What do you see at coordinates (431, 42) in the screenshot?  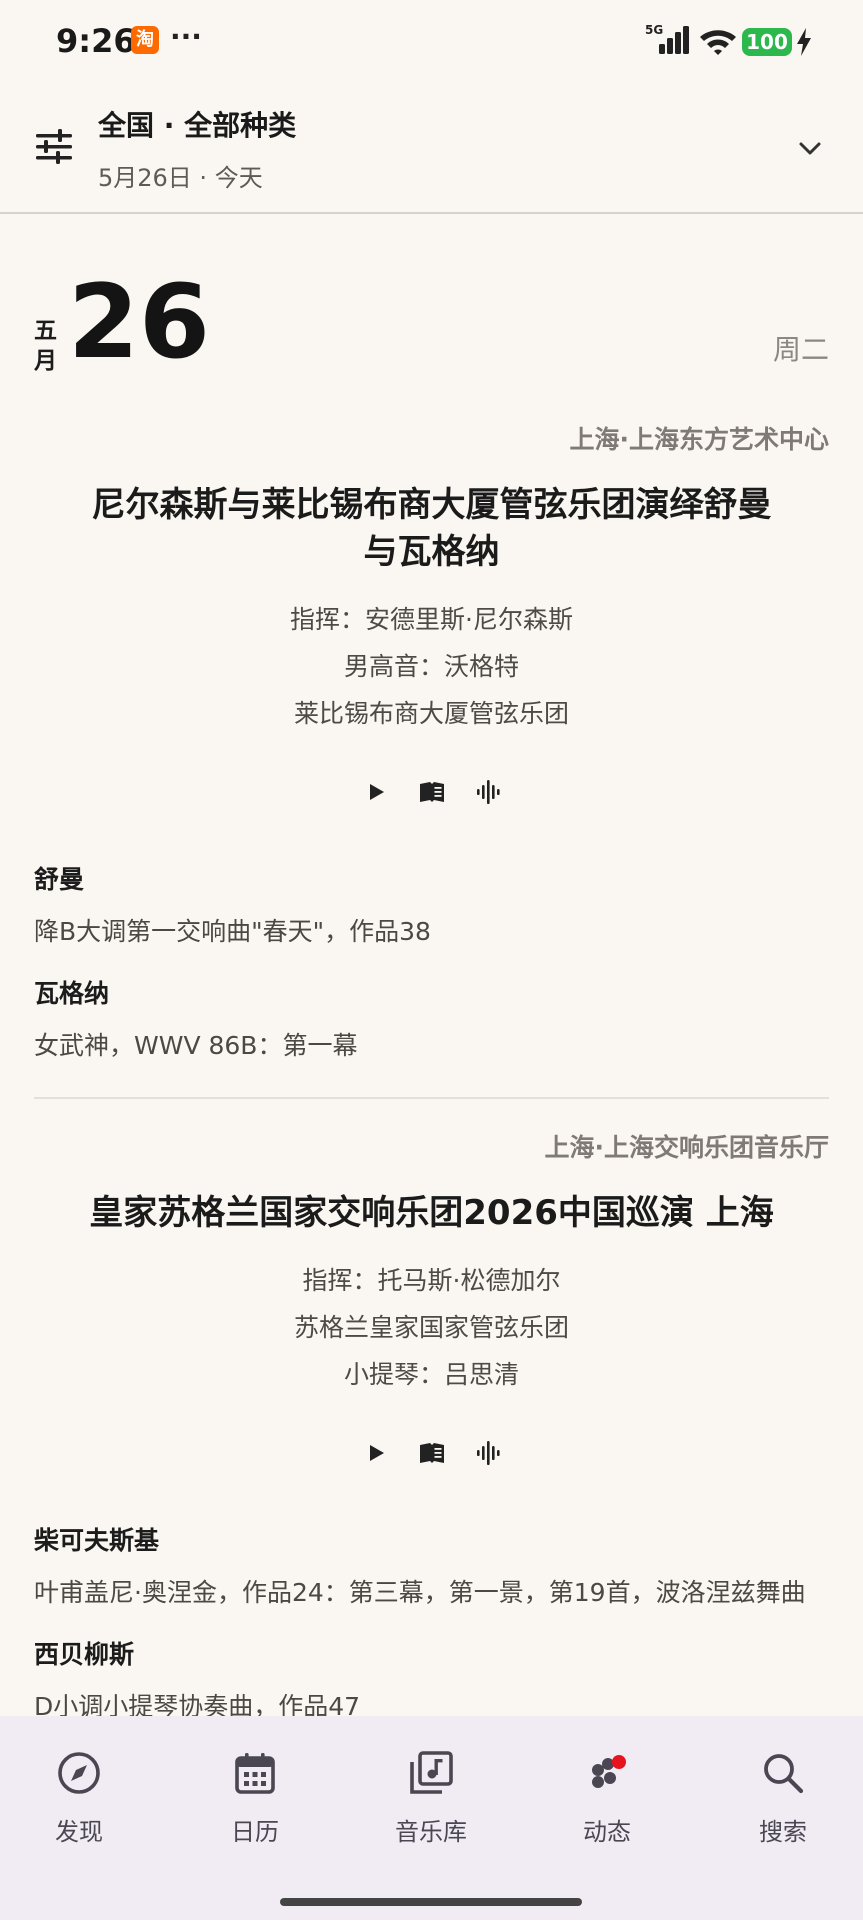 I see `status-bar: 9:26 淘 ··· 5G 100` at bounding box center [431, 42].